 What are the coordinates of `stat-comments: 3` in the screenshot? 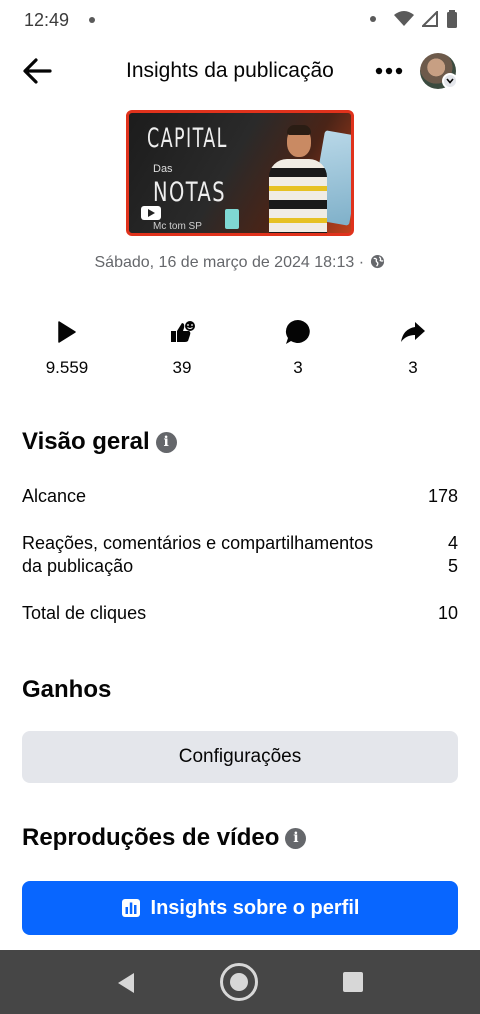 It's located at (298, 347).